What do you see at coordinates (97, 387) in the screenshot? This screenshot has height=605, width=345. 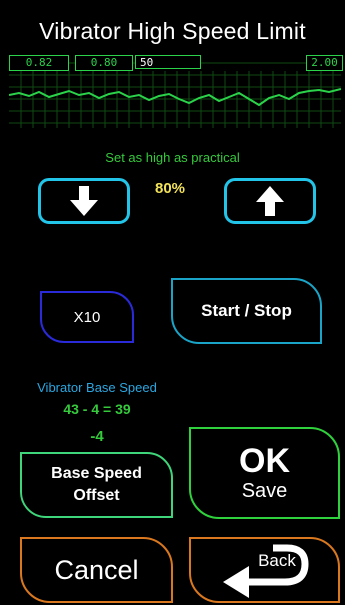 I see `base-speed-label: Vibrator Base Speed` at bounding box center [97, 387].